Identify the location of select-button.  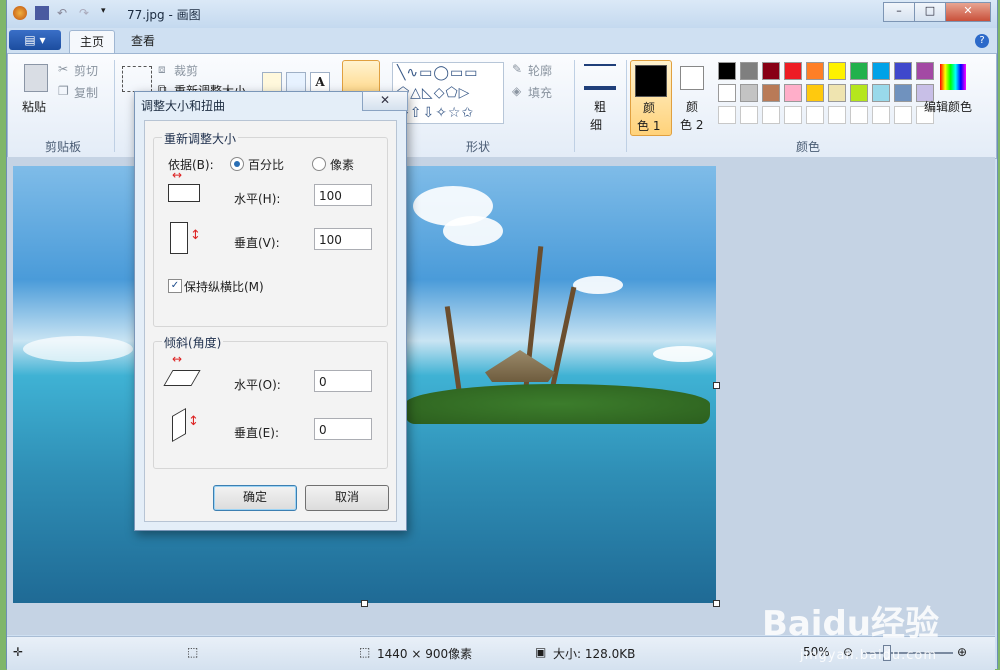
(137, 79).